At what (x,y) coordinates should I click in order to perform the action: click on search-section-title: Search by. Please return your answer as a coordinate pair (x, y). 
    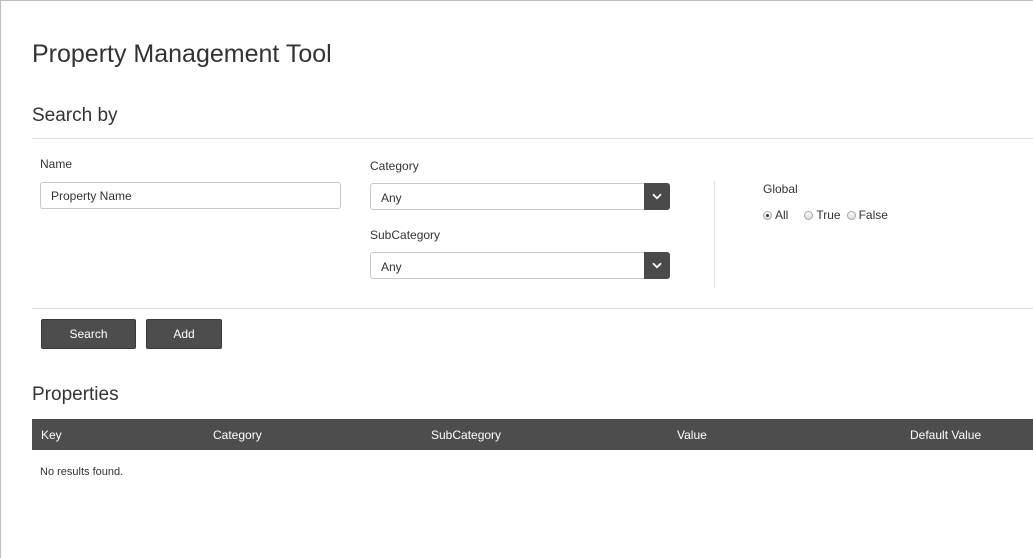
    Looking at the image, I should click on (75, 115).